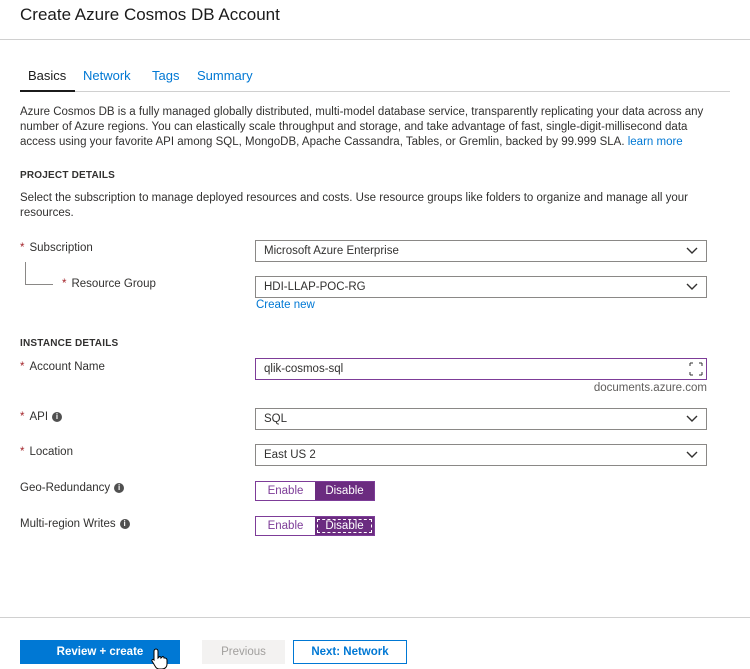  I want to click on resource-group-value: HDI-LLAP-POC-RG, so click(315, 287).